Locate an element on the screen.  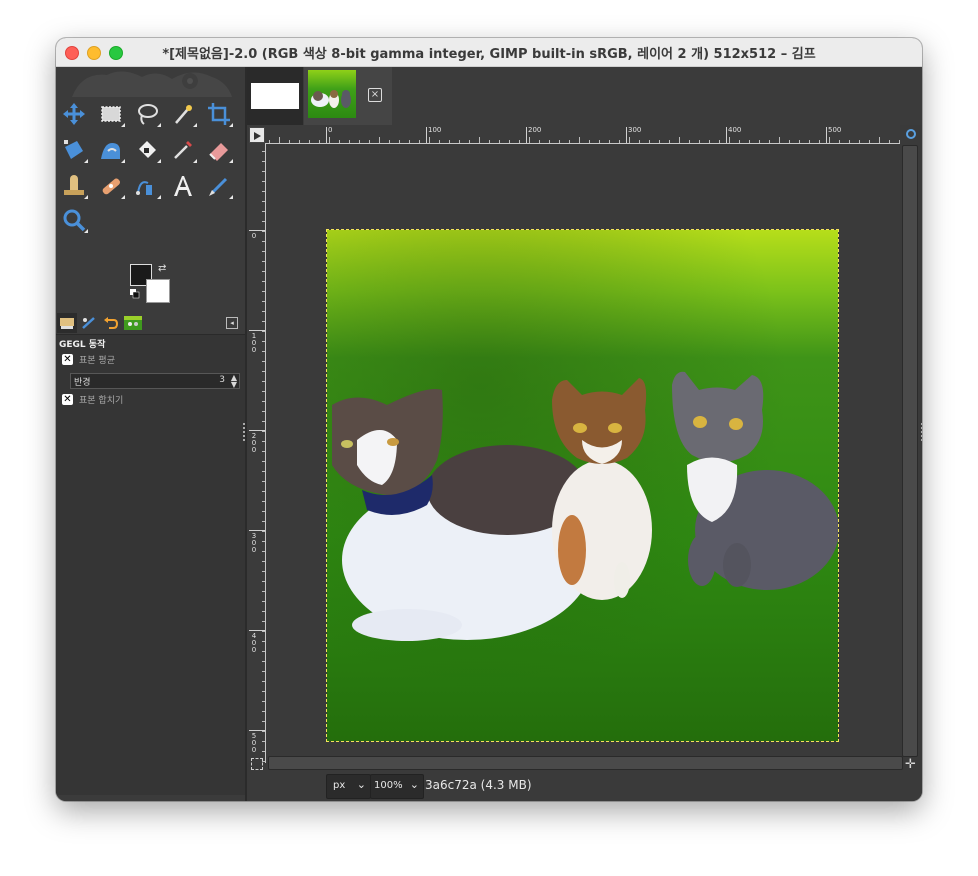
sample-merged-row: ✕ 표본 합치기 is located at coordinates (92, 399).